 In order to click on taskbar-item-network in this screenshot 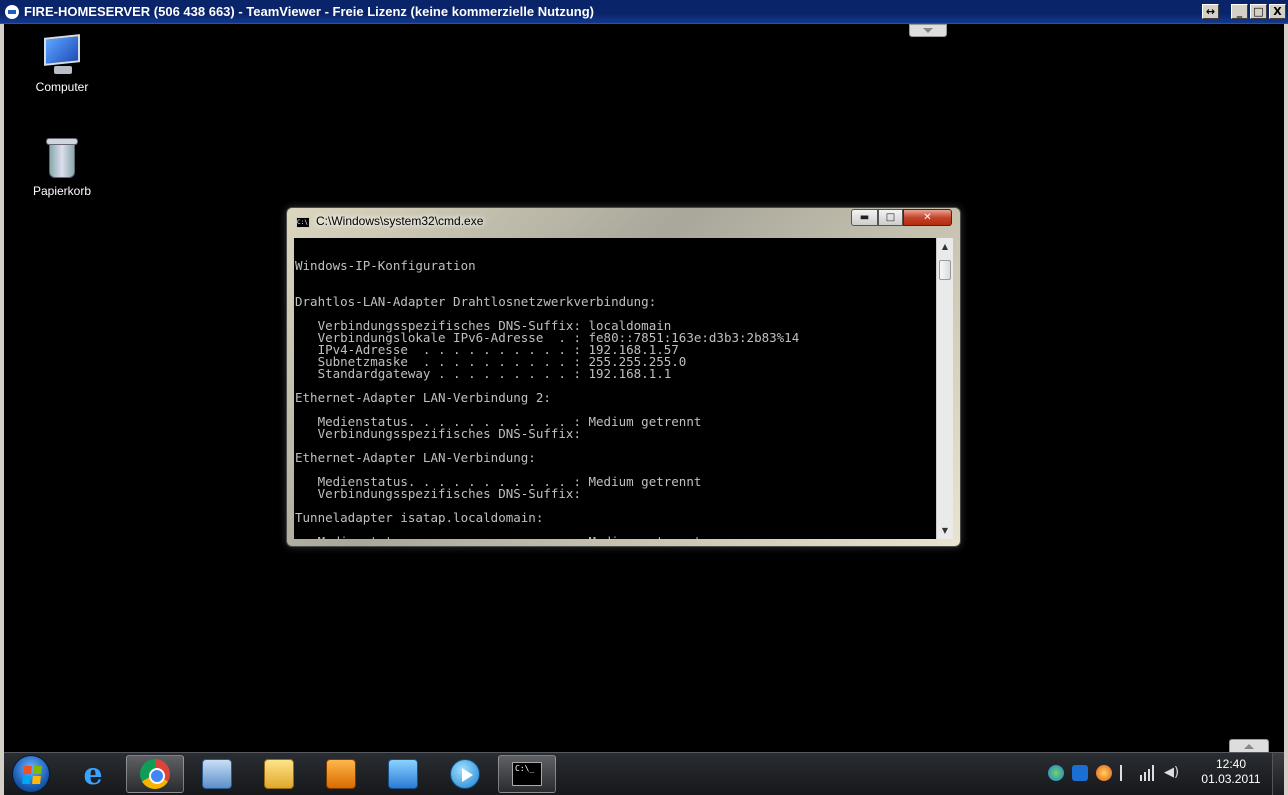, I will do `click(403, 774)`.